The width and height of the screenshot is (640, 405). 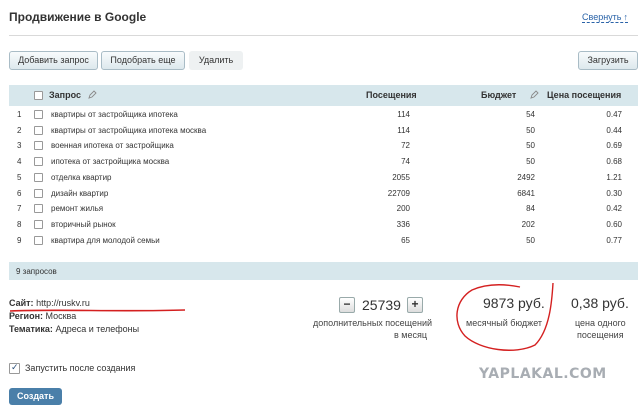 I want to click on column-budget: Бюджет, so click(x=498, y=95).